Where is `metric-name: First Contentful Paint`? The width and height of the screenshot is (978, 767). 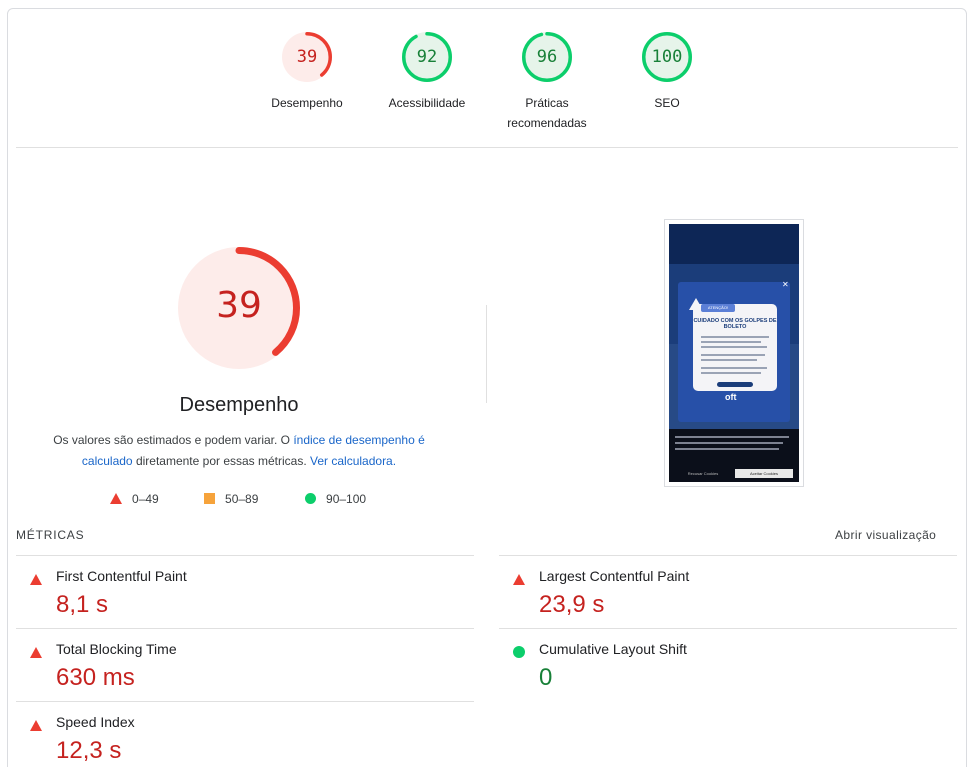 metric-name: First Contentful Paint is located at coordinates (121, 576).